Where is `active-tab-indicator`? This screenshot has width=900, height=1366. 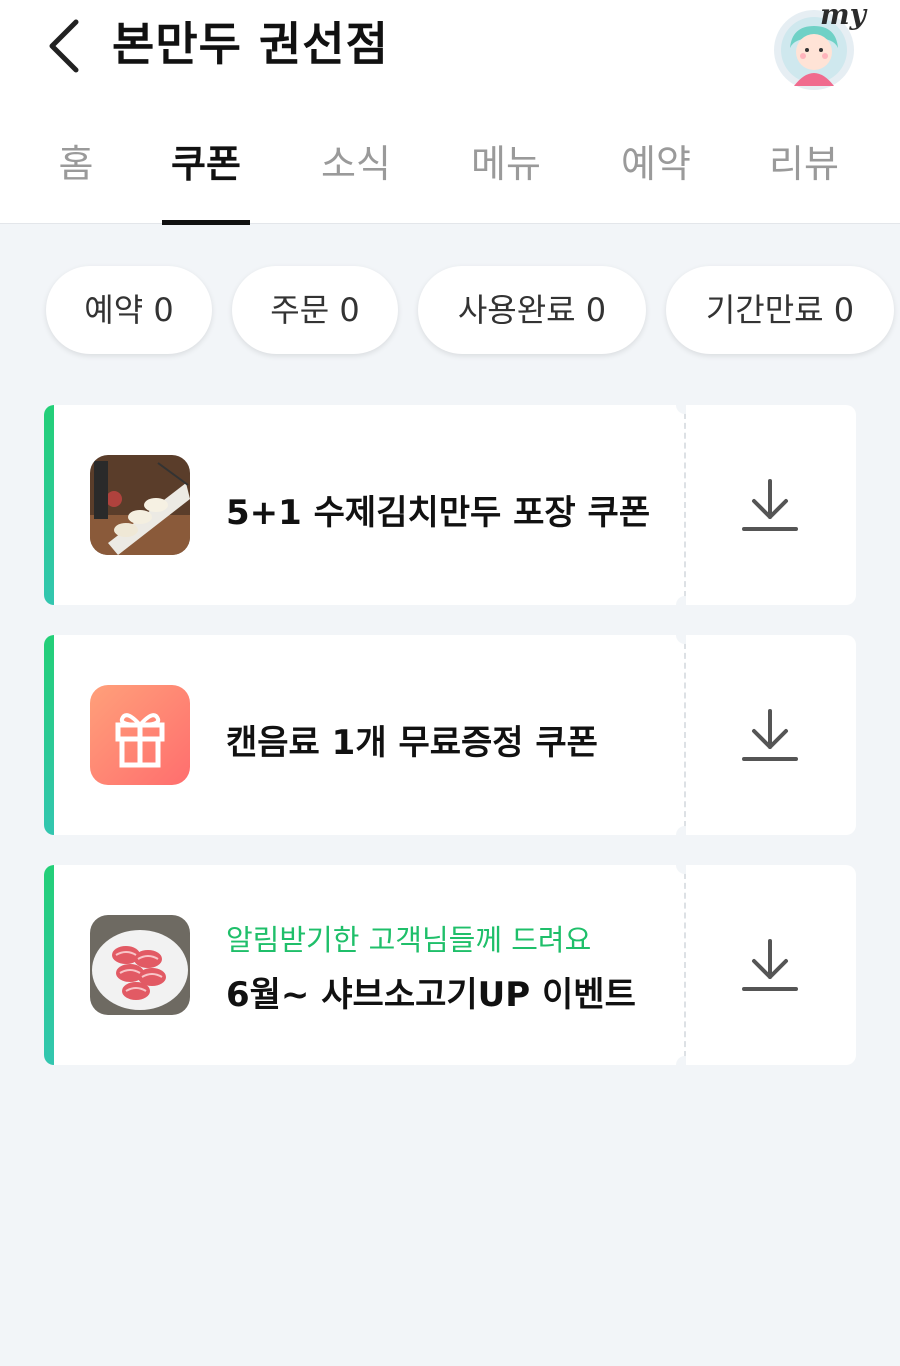
active-tab-indicator is located at coordinates (206, 222).